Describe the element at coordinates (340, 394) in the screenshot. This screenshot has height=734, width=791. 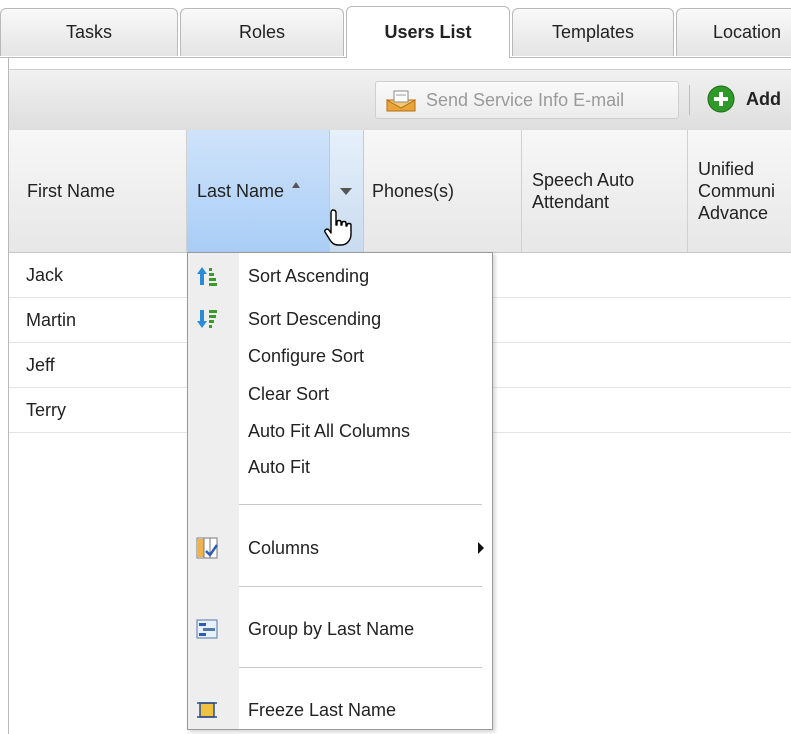
I see `menu-item-clear-sort: Clear Sort` at that location.